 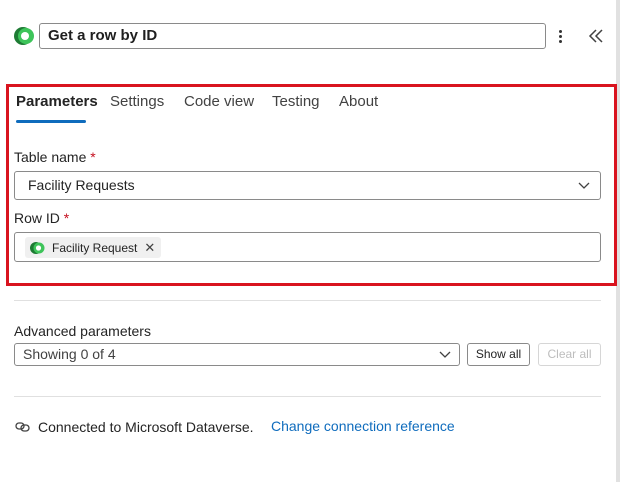 I want to click on token-label: Facility Request, so click(x=95, y=247).